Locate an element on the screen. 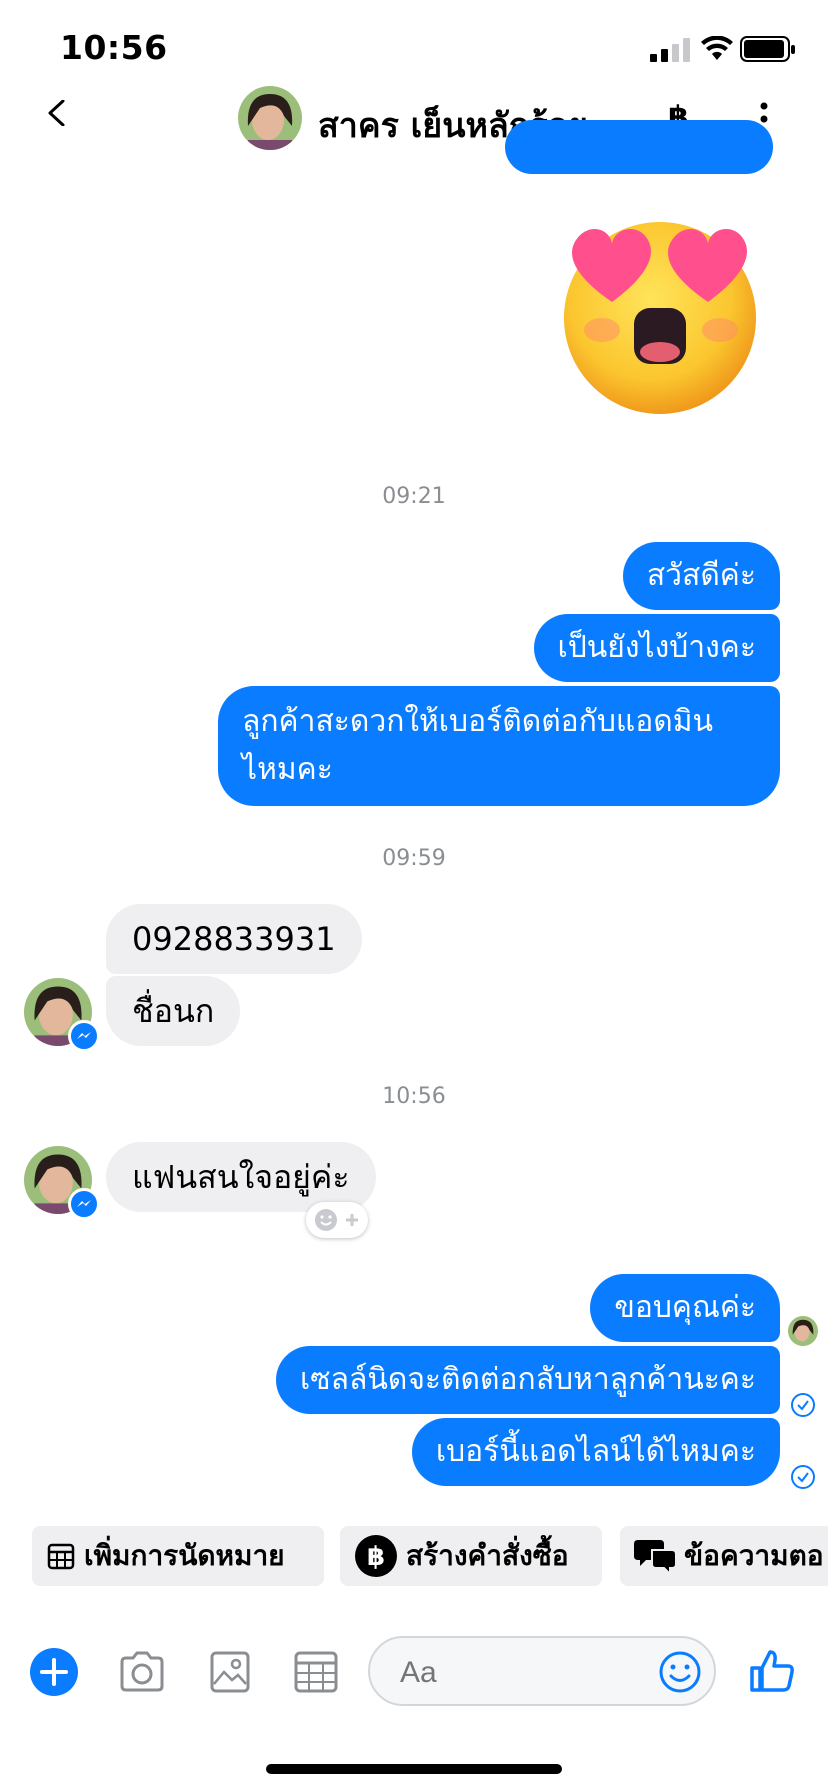  message-text: สวัสดีค่ะ is located at coordinates (701, 575).